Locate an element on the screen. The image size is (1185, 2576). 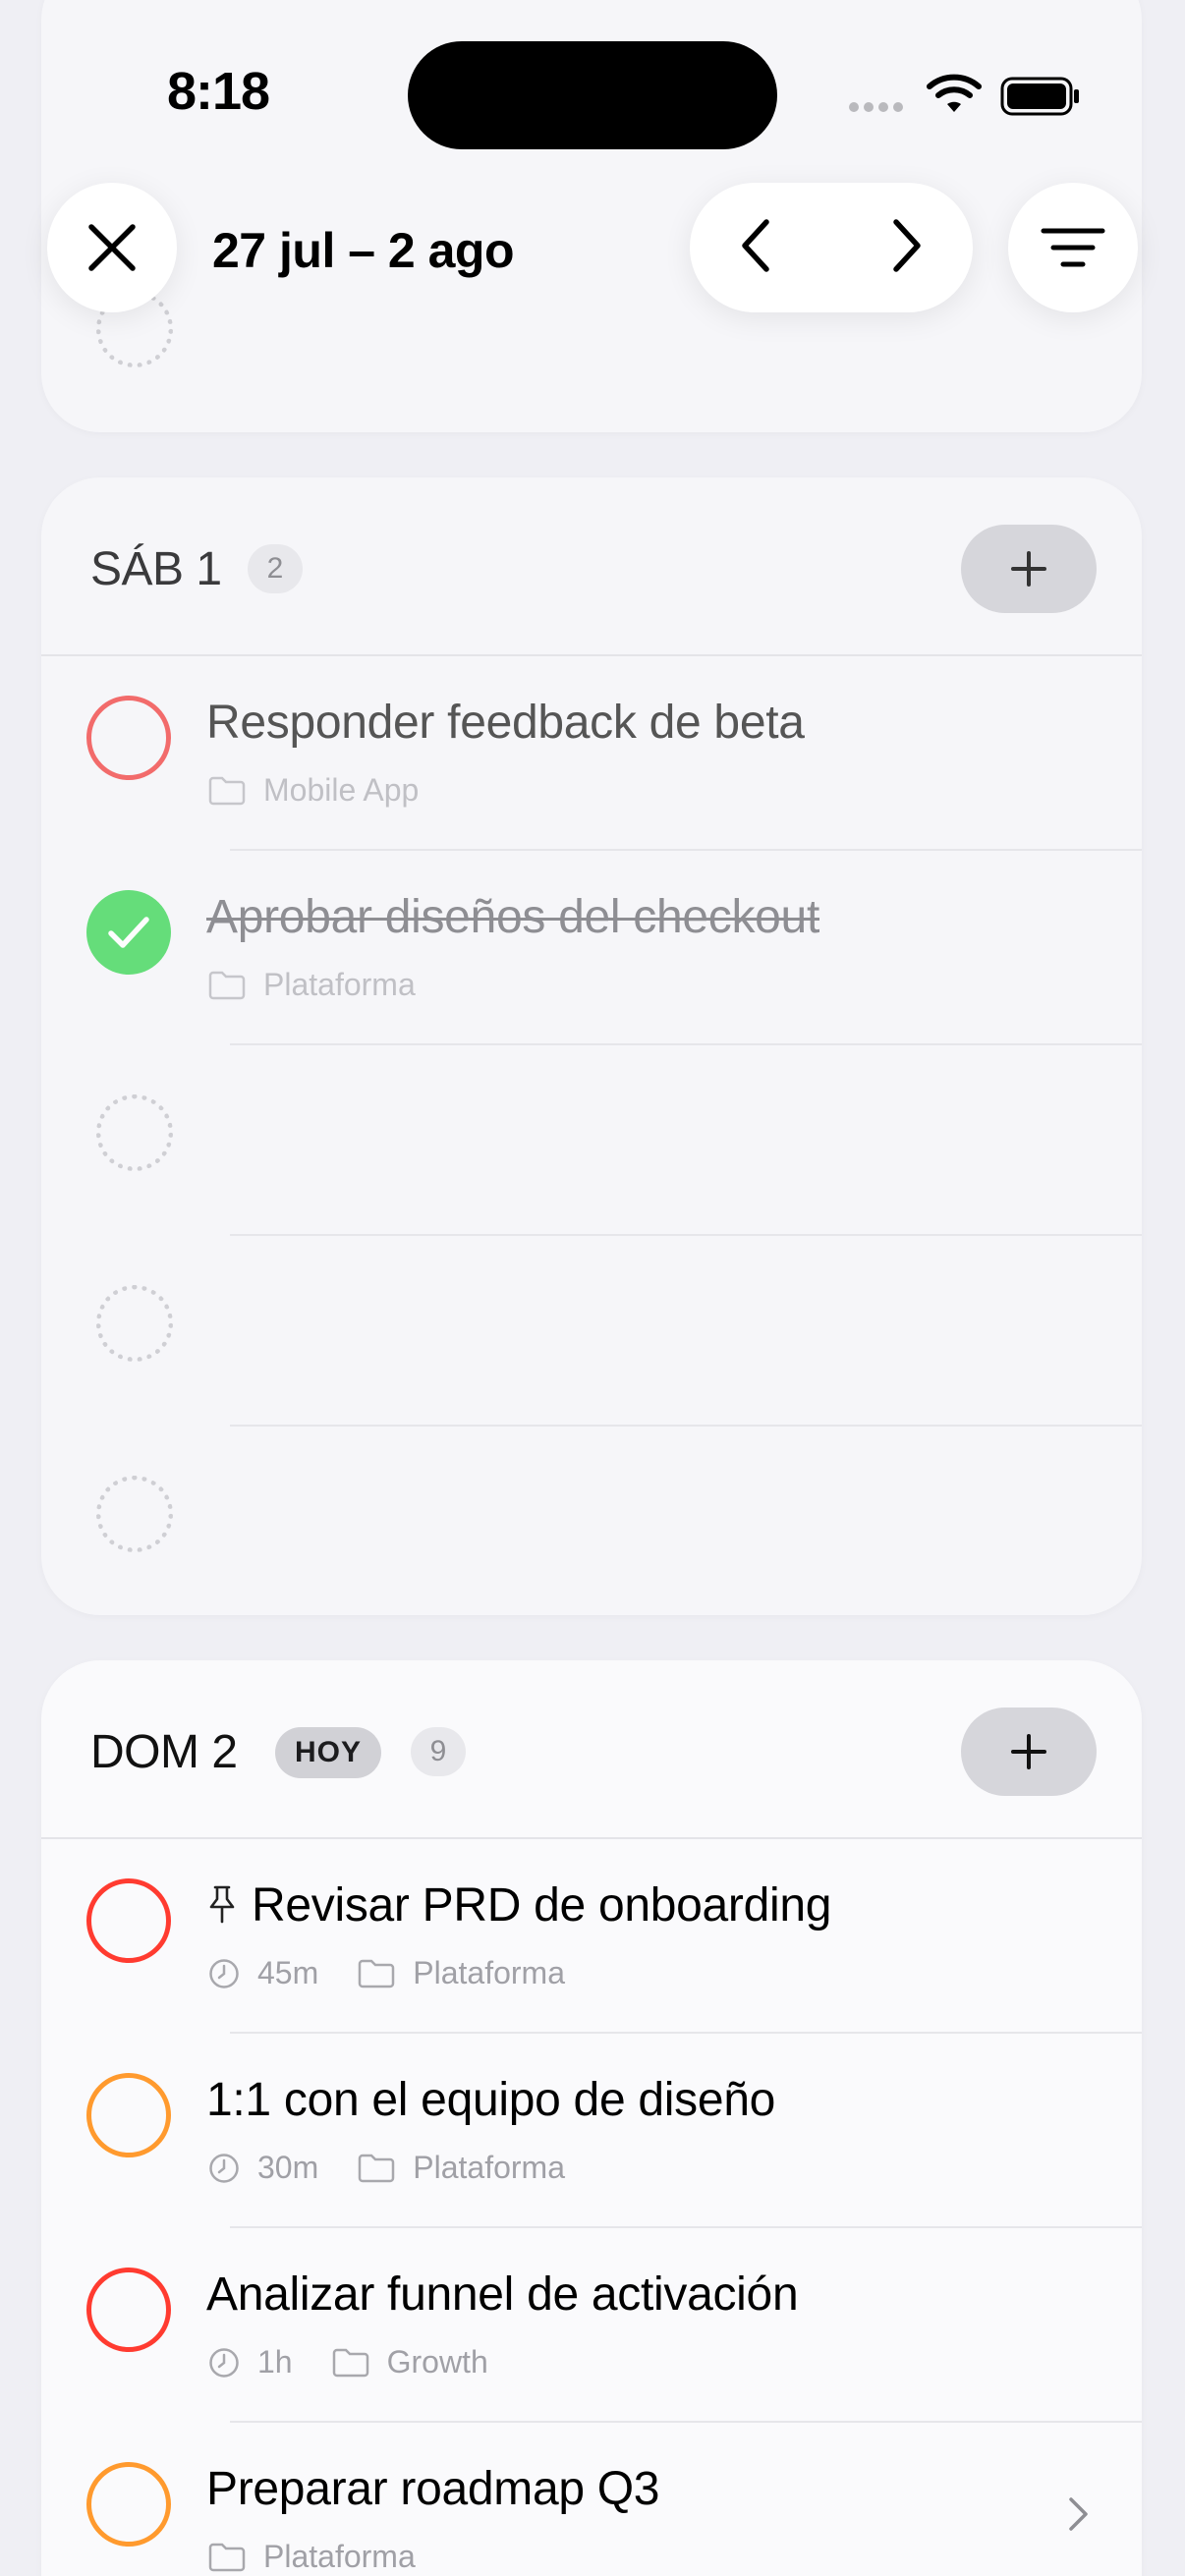
chevron-left-icon is located at coordinates (755, 245).